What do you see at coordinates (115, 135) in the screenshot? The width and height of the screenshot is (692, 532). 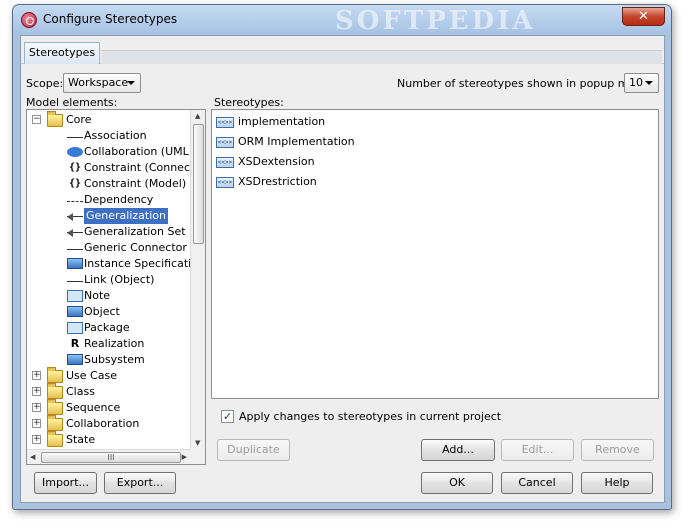 I see `tree-item-label: Association` at bounding box center [115, 135].